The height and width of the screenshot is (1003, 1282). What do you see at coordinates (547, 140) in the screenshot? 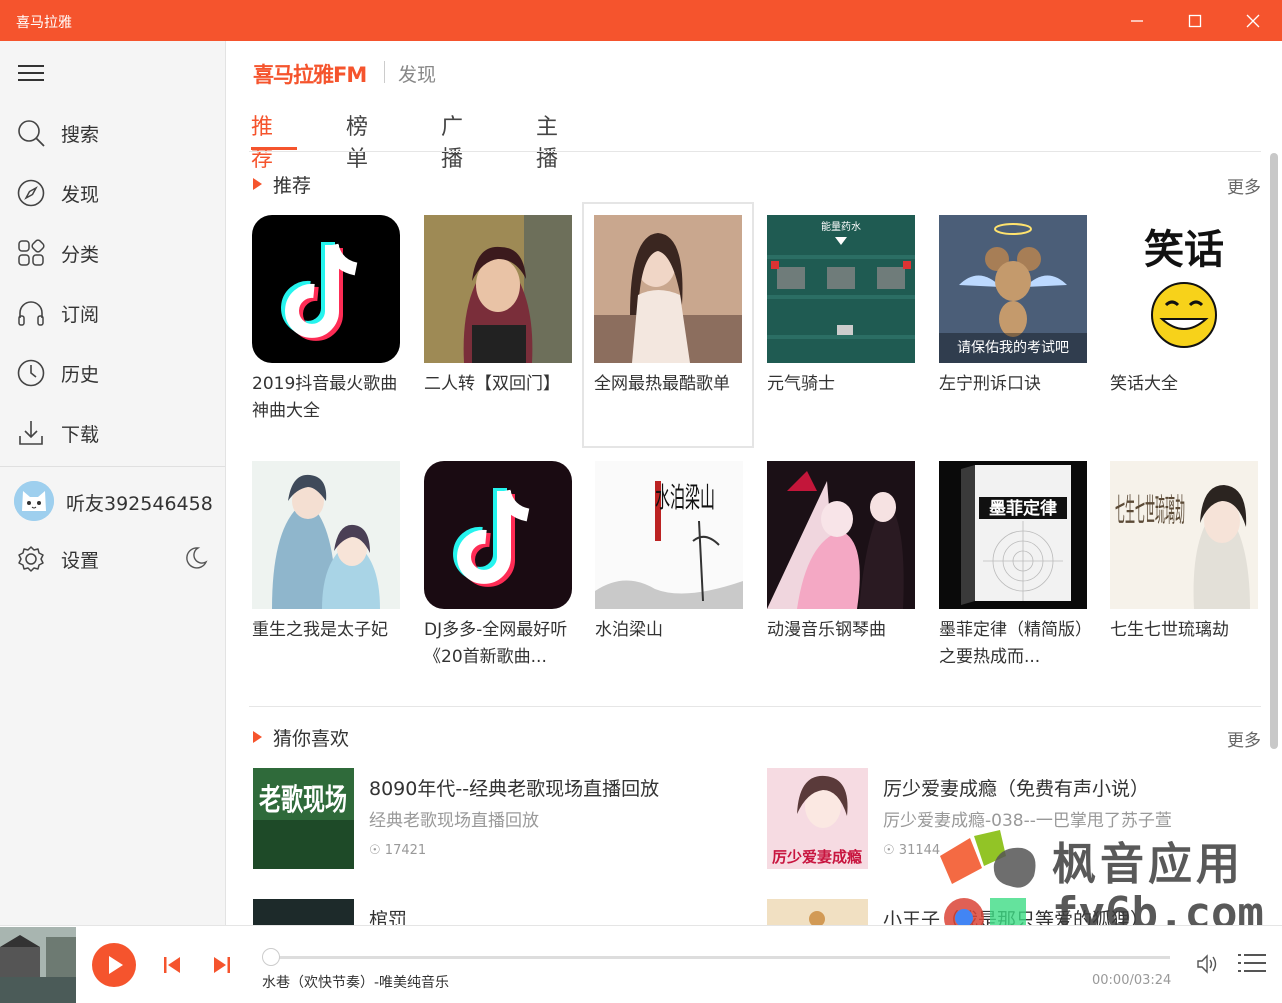
I see `tab-anchors: 主播` at bounding box center [547, 140].